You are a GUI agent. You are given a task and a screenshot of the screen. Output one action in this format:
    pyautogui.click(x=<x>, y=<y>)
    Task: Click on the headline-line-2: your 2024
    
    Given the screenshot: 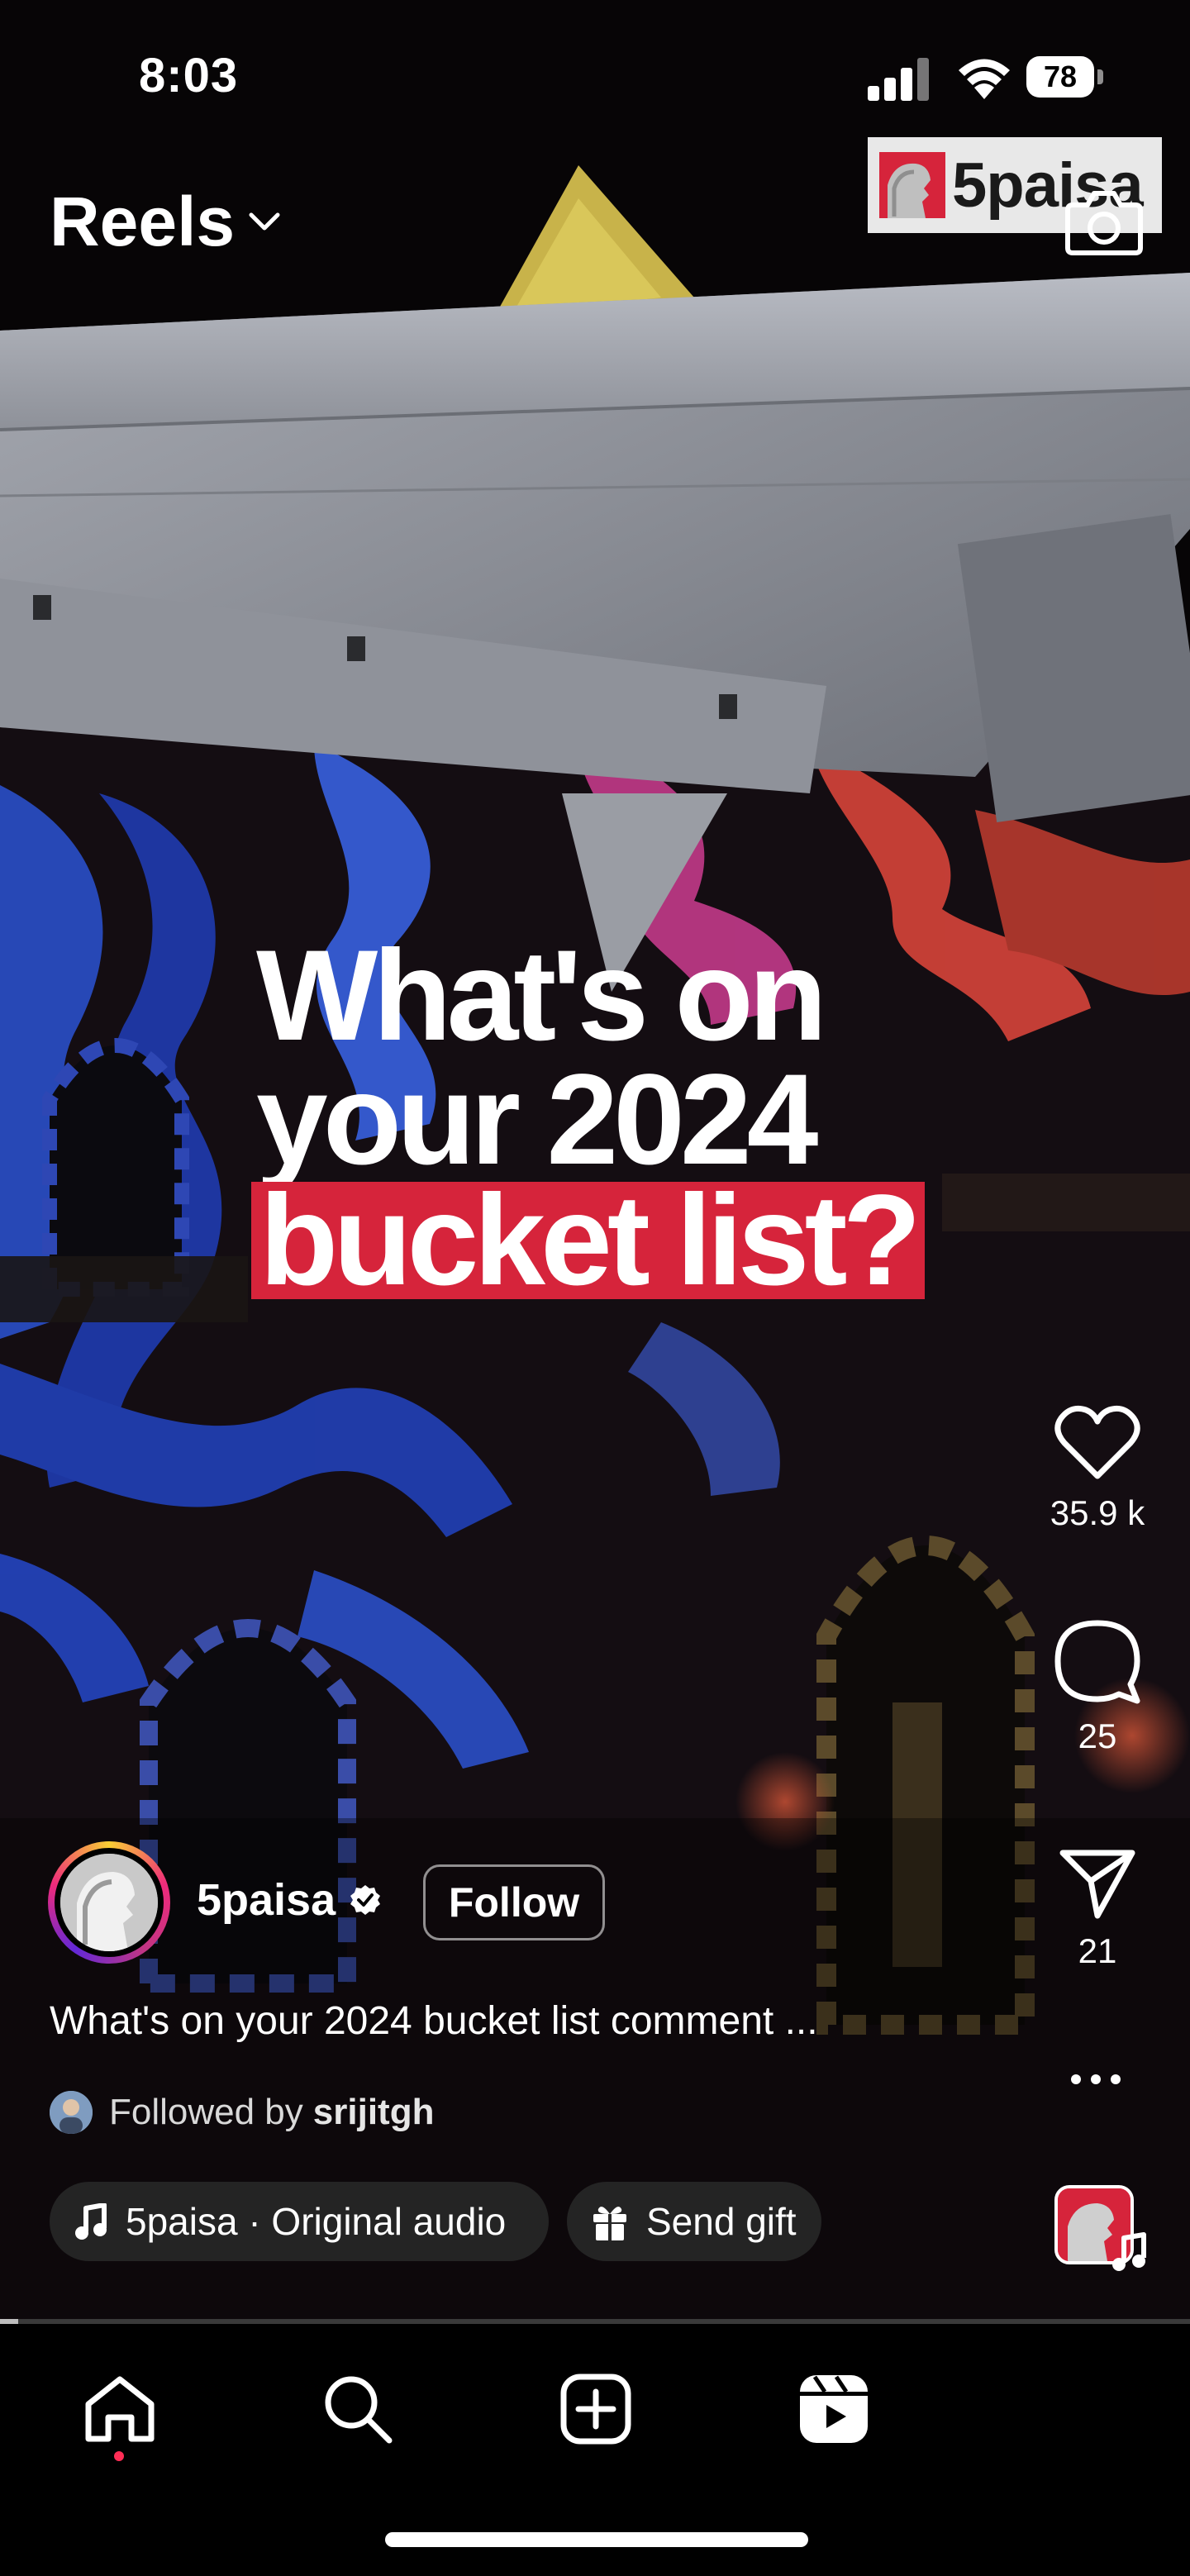 What is the action you would take?
    pyautogui.click(x=537, y=1120)
    